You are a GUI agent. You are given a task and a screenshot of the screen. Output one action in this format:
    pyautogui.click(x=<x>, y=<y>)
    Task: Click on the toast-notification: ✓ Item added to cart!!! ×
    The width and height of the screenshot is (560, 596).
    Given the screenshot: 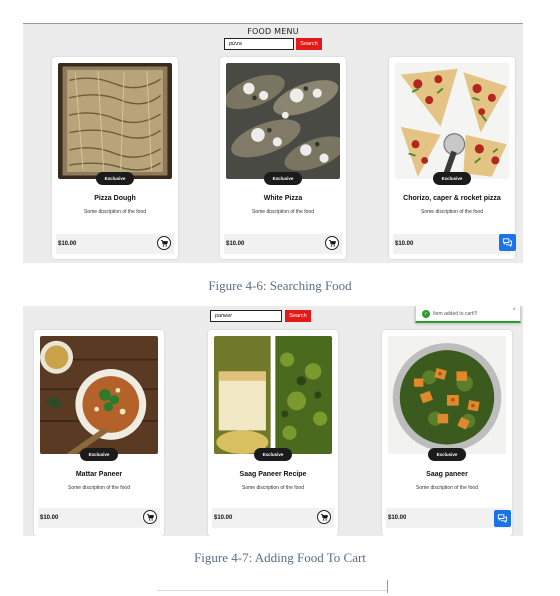 What is the action you would take?
    pyautogui.click(x=468, y=314)
    